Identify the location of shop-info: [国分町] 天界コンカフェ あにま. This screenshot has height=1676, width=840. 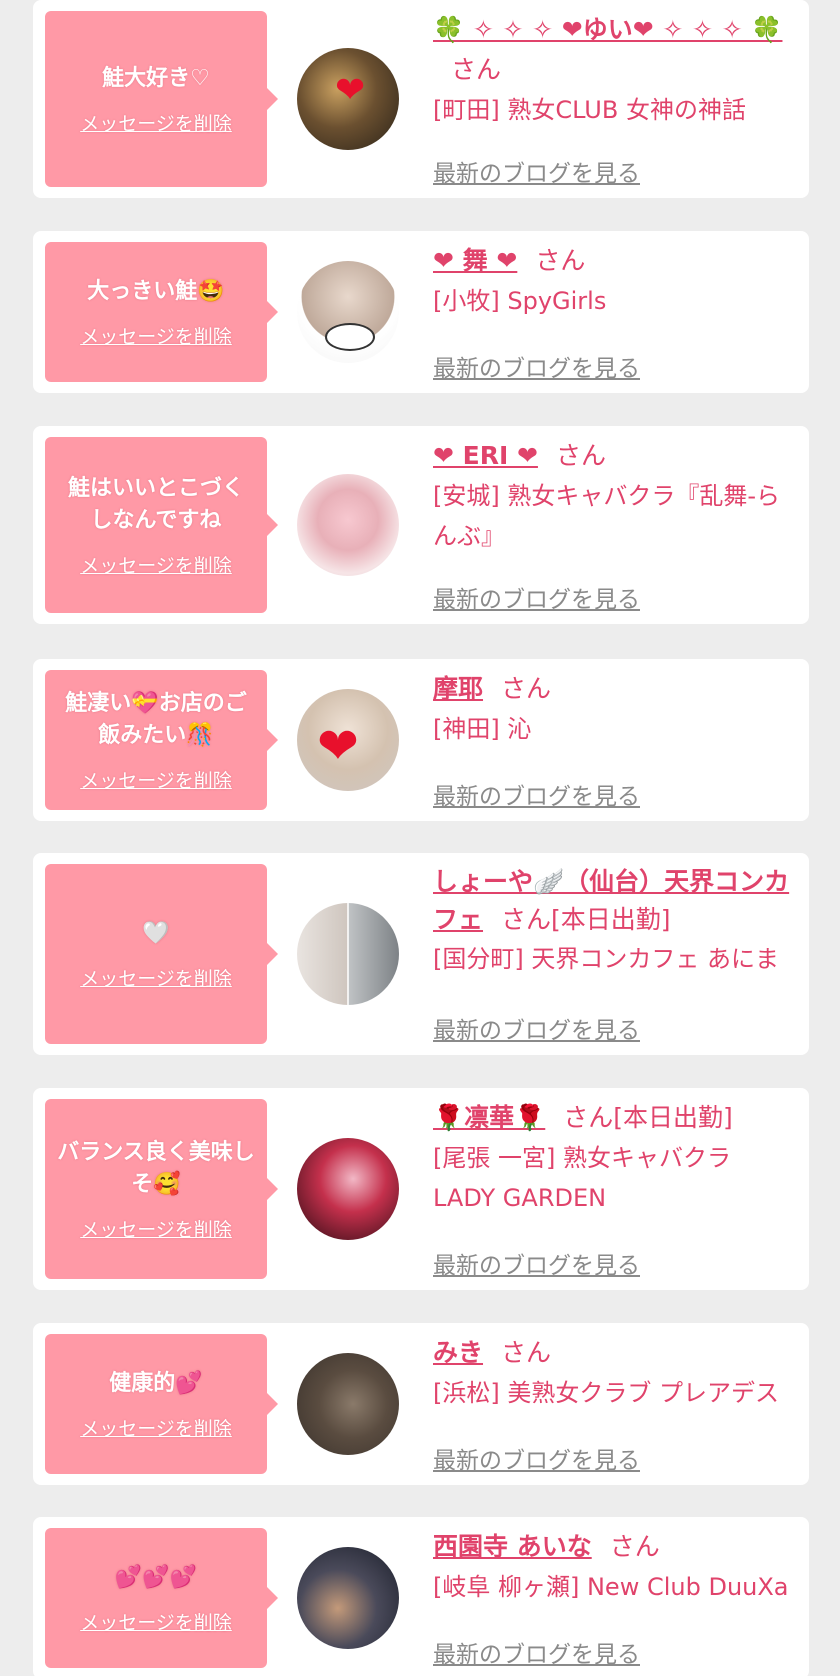
(606, 959).